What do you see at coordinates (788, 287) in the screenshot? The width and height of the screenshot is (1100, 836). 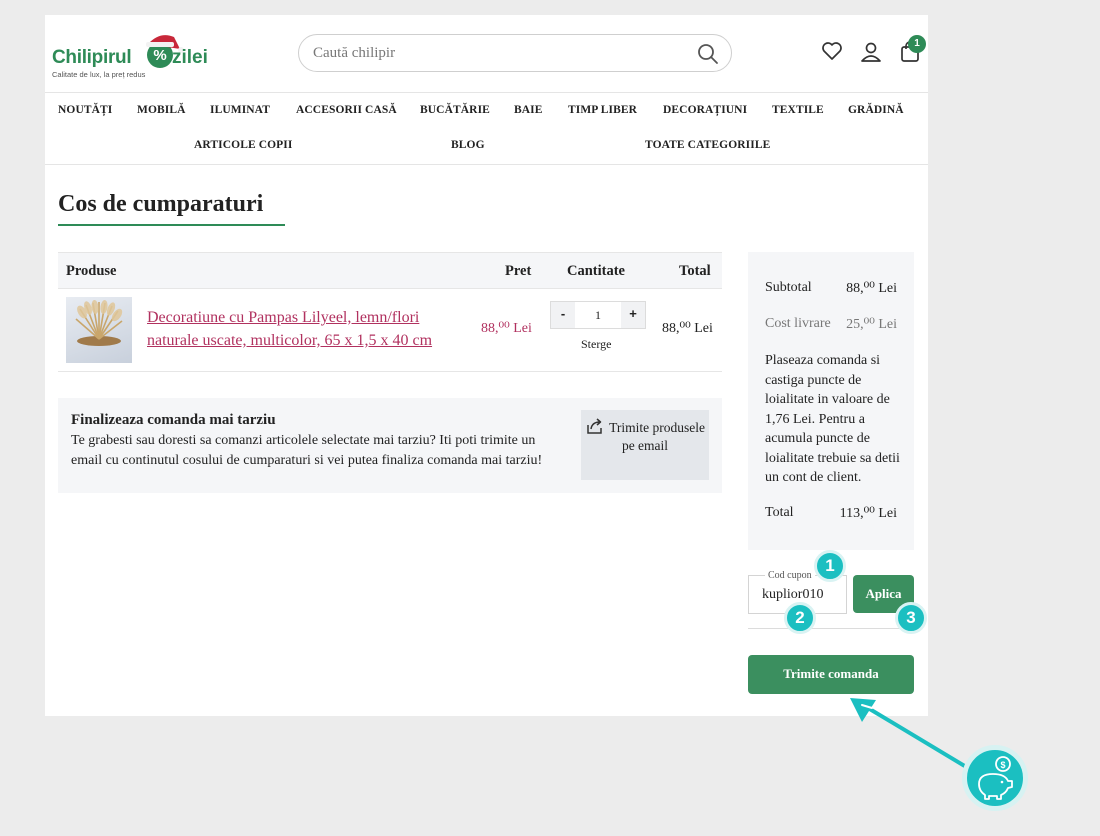 I see `subtotal-label: Subtotal` at bounding box center [788, 287].